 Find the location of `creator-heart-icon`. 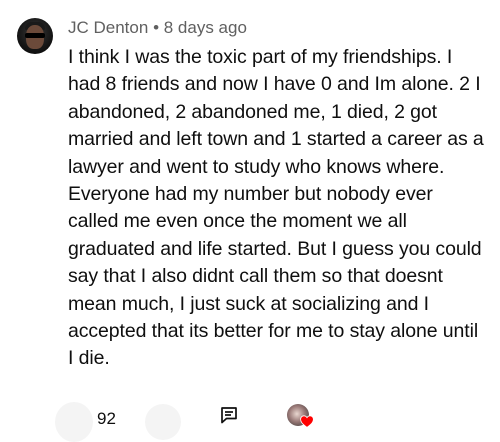

creator-heart-icon is located at coordinates (307, 421).